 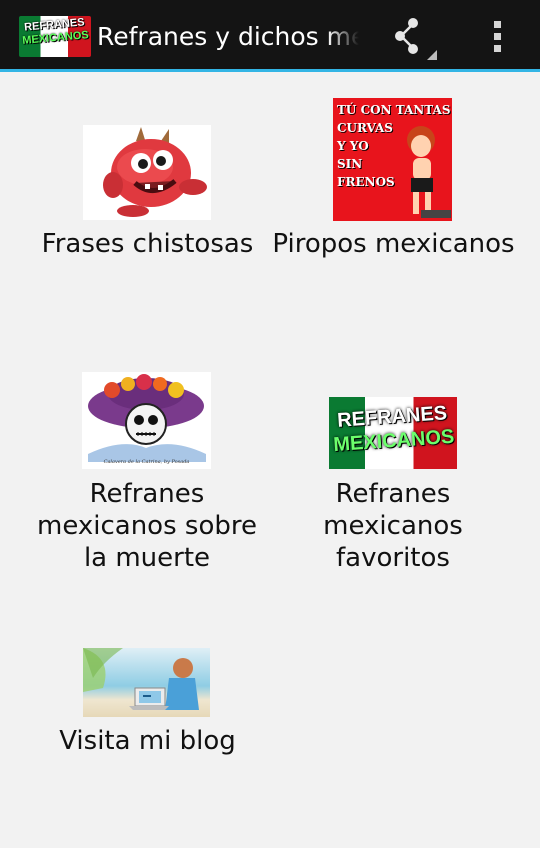 I want to click on catrina-skeleton-image: Calavera de la Catrina, by Posada, so click(x=146, y=420).